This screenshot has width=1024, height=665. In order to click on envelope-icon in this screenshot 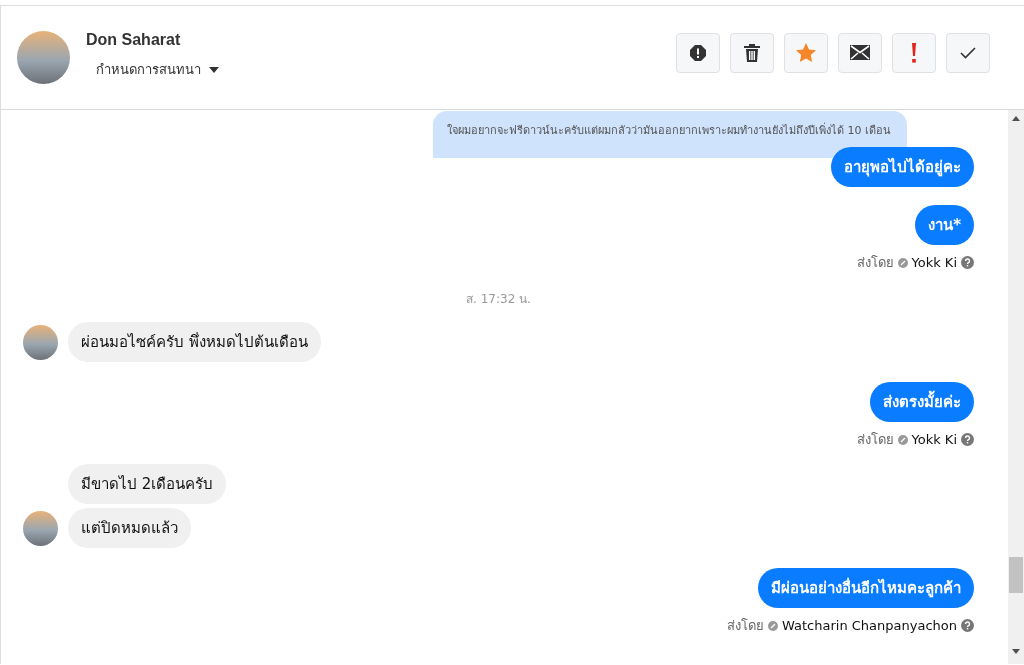, I will do `click(860, 52)`.